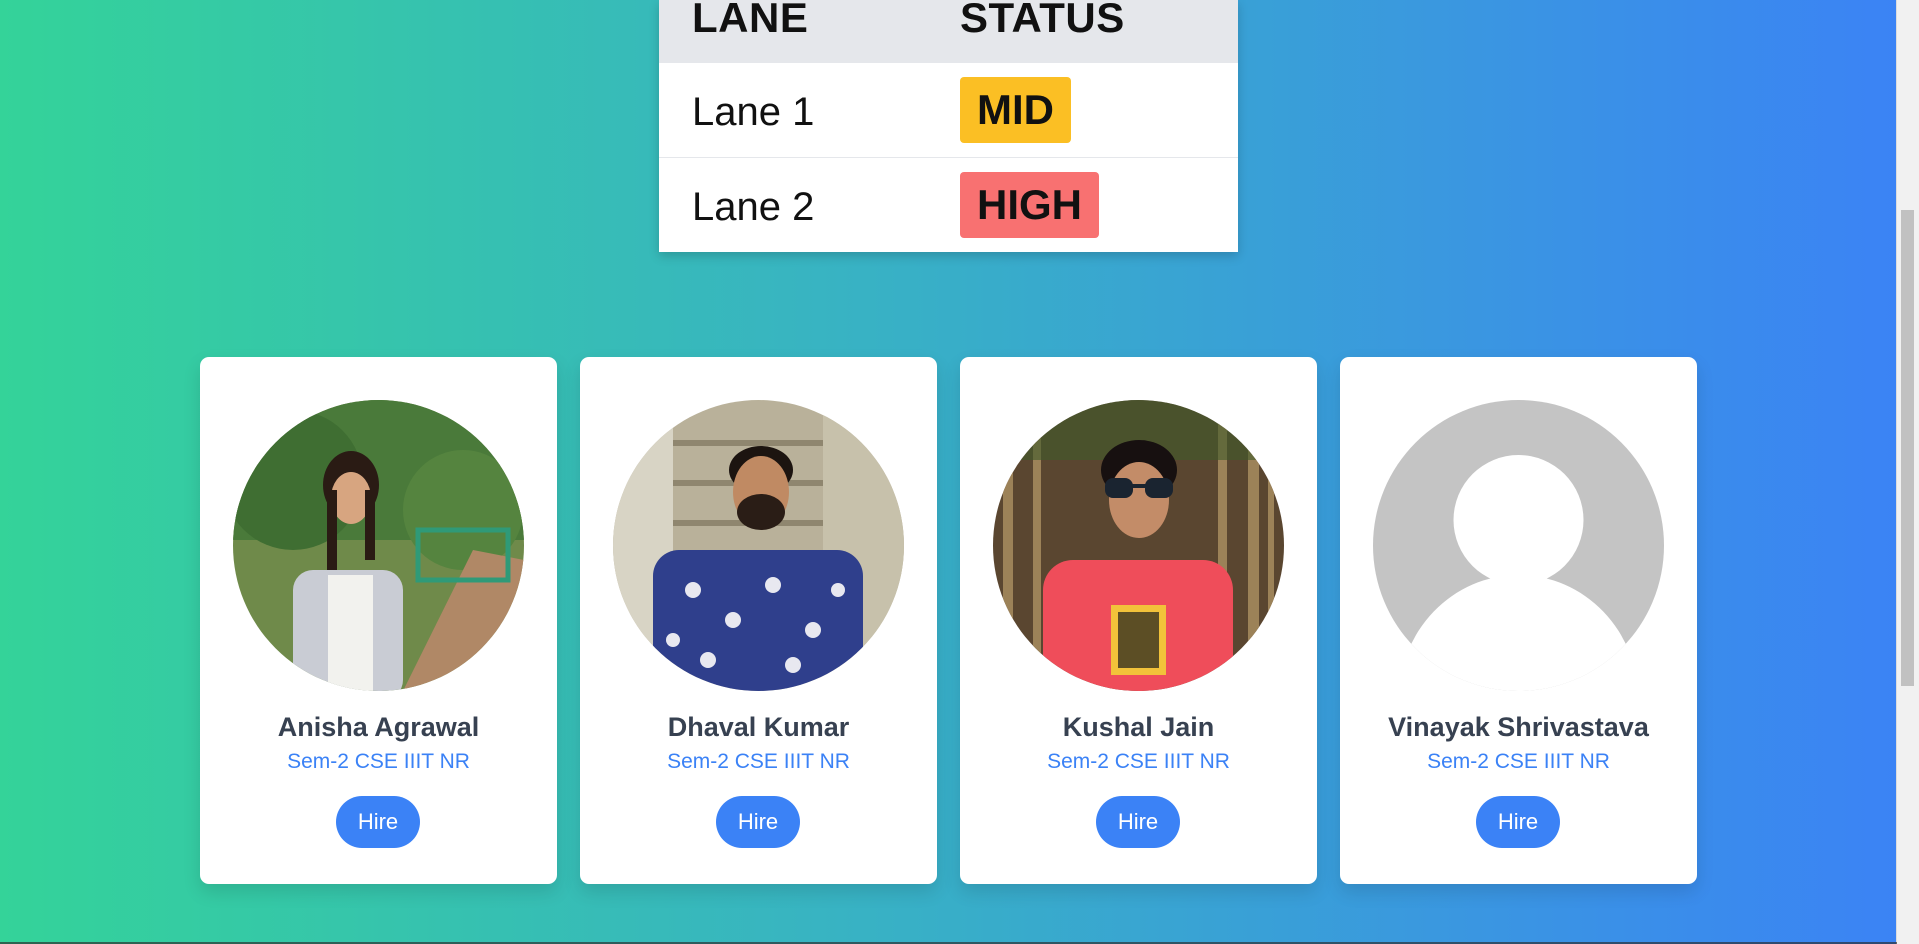 This screenshot has width=1919, height=944. Describe the element at coordinates (1518, 545) in the screenshot. I see `default-avatar-icon` at that location.